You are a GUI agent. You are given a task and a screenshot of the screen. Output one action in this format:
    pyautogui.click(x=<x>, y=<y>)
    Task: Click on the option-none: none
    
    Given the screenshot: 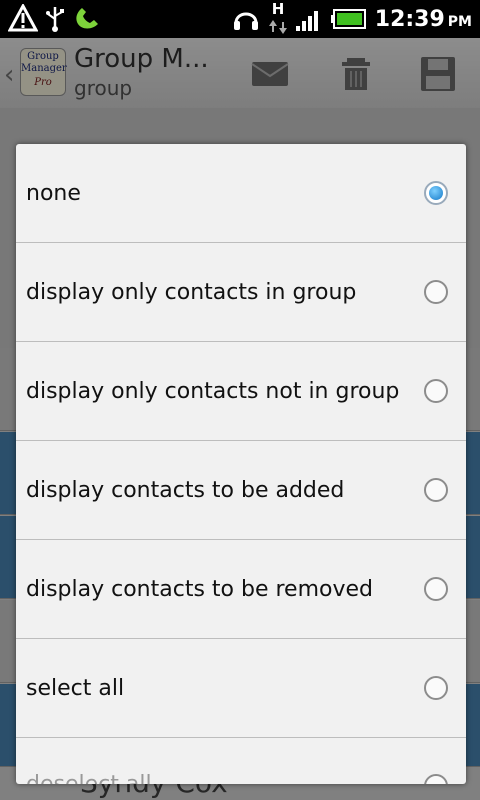 What is the action you would take?
    pyautogui.click(x=241, y=193)
    